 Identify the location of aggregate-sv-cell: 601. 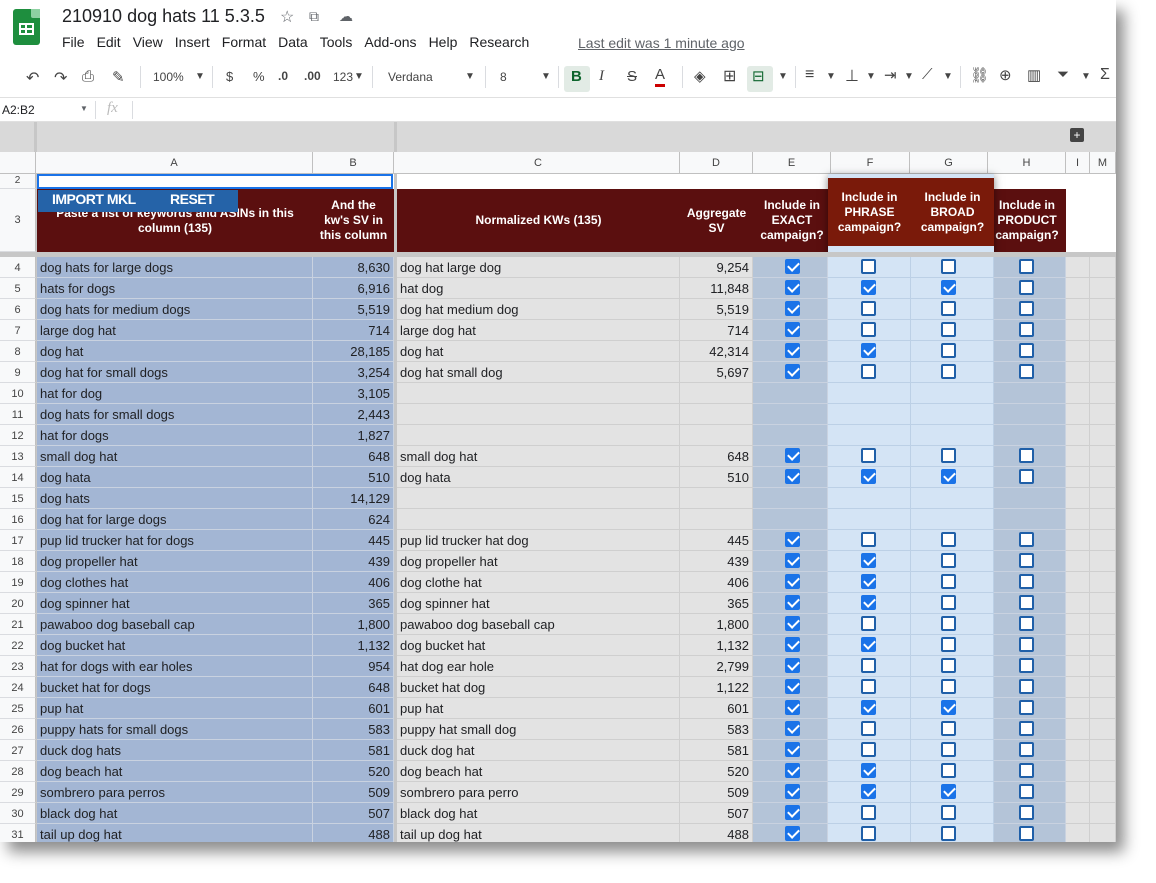
(716, 708).